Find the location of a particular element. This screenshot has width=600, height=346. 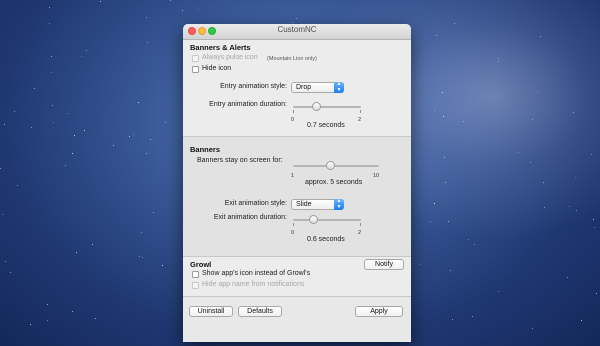

window-title: CustomNC is located at coordinates (297, 29).